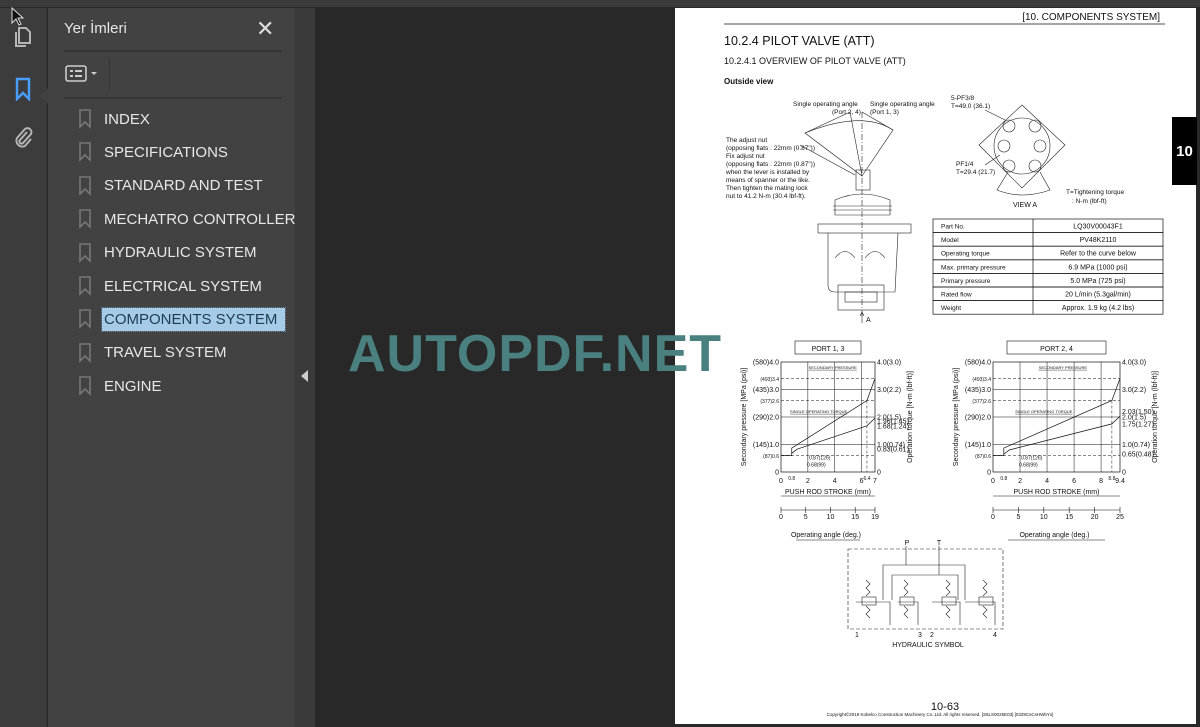  What do you see at coordinates (1095, 192) in the screenshot?
I see `callout: T=Tightening torque` at bounding box center [1095, 192].